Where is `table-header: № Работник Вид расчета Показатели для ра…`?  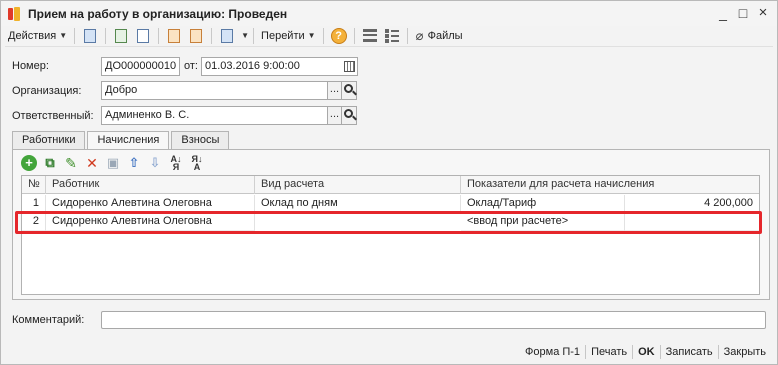 table-header: № Работник Вид расчета Показатели для ра… is located at coordinates (390, 185).